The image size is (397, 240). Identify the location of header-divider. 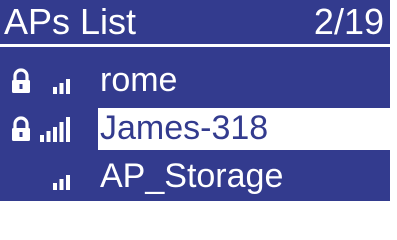
(195, 45).